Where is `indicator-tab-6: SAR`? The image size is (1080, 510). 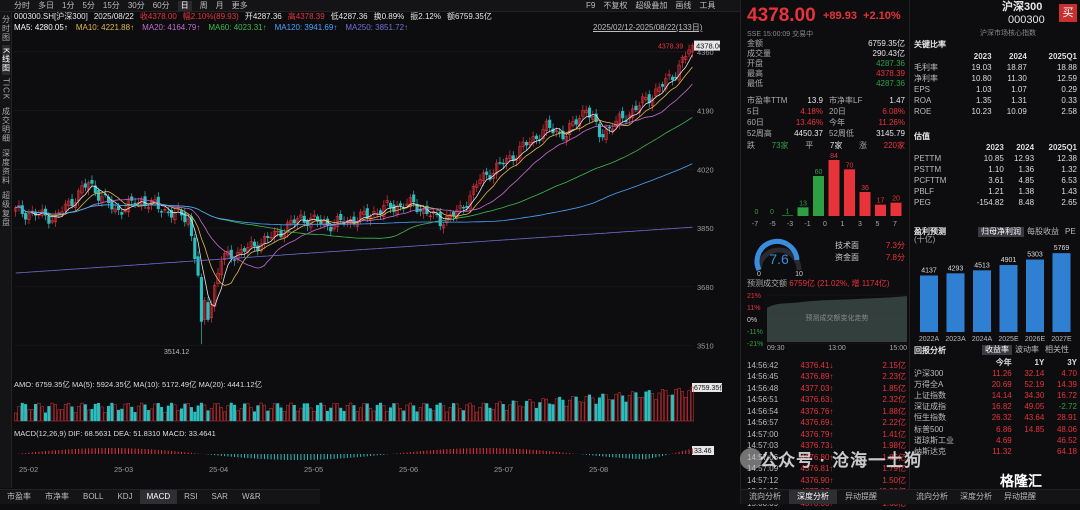 indicator-tab-6: SAR is located at coordinates (220, 497).